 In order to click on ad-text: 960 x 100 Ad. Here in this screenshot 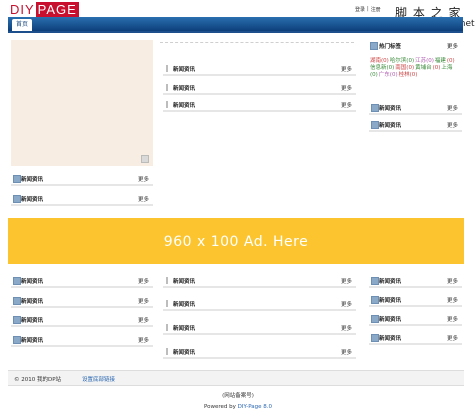, I will do `click(236, 242)`.